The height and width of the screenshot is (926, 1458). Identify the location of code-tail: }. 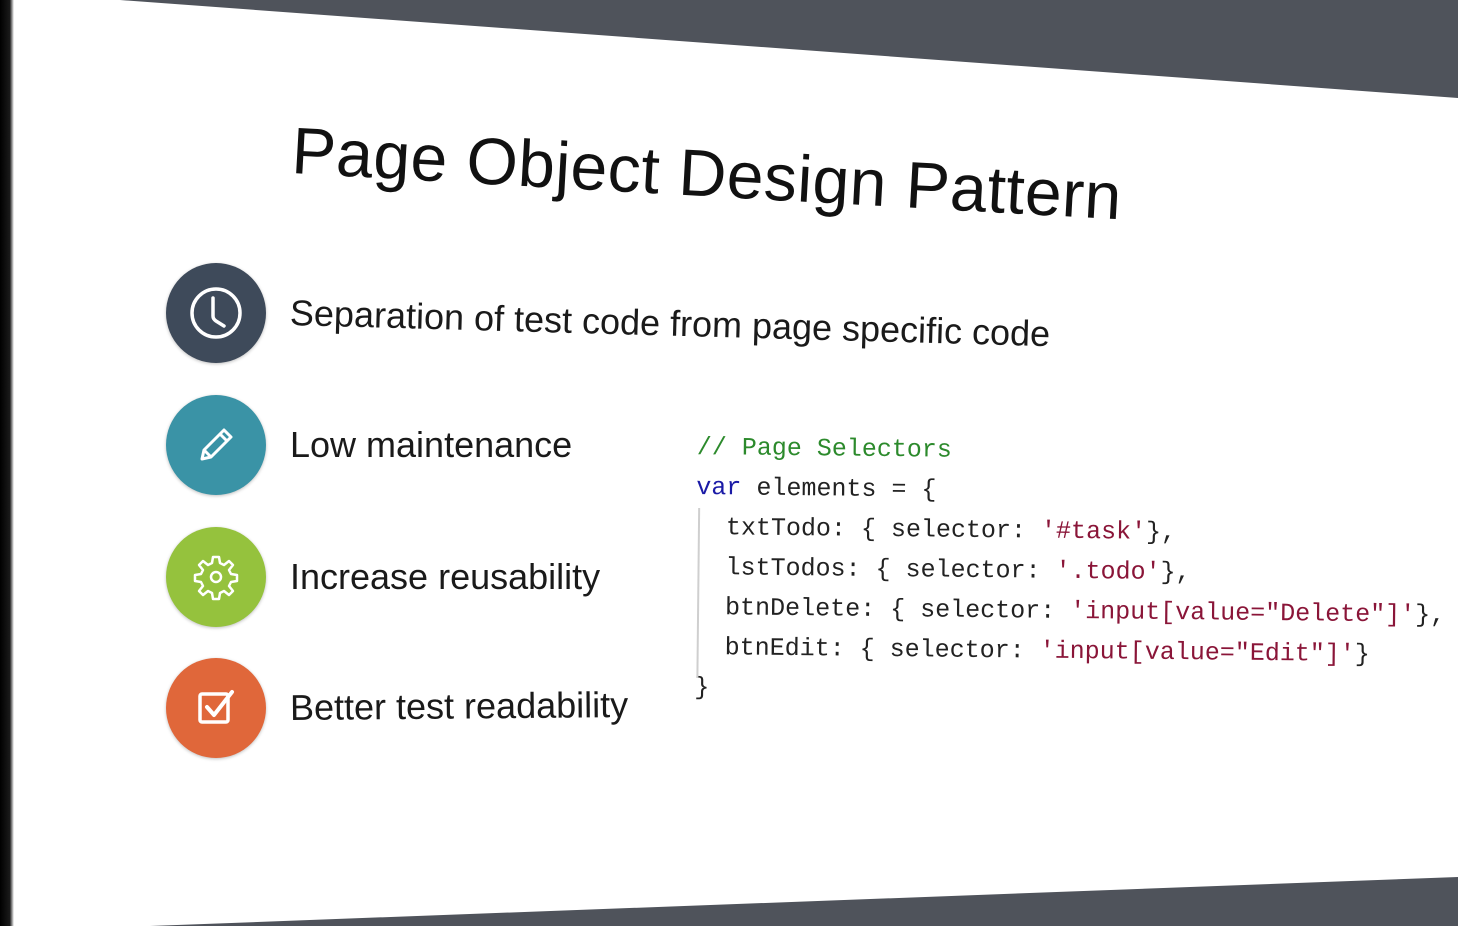
(1362, 654).